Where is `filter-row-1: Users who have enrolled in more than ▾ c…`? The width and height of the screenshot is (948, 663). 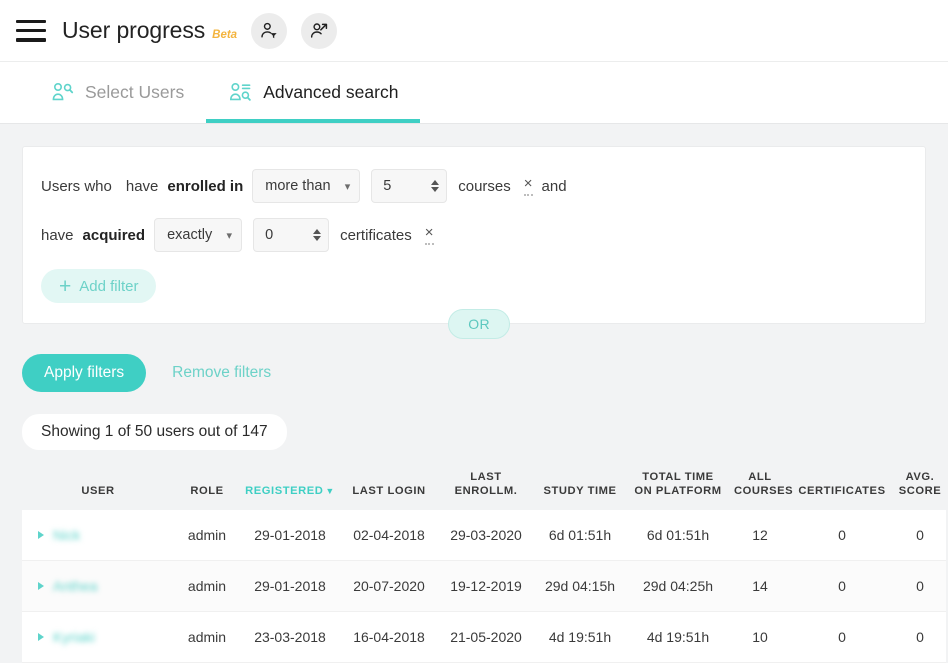 filter-row-1: Users who have enrolled in more than ▾ c… is located at coordinates (474, 186).